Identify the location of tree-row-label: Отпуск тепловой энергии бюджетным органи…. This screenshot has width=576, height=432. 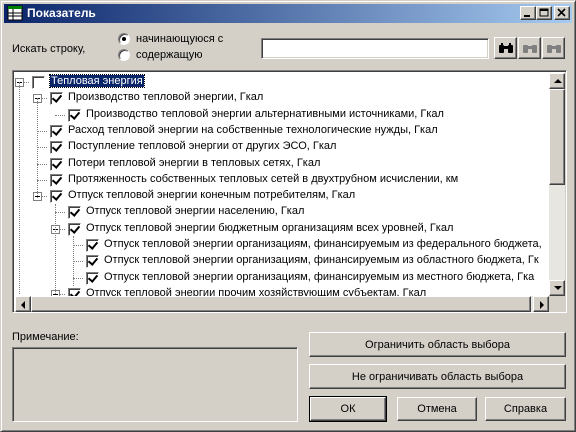
(270, 228).